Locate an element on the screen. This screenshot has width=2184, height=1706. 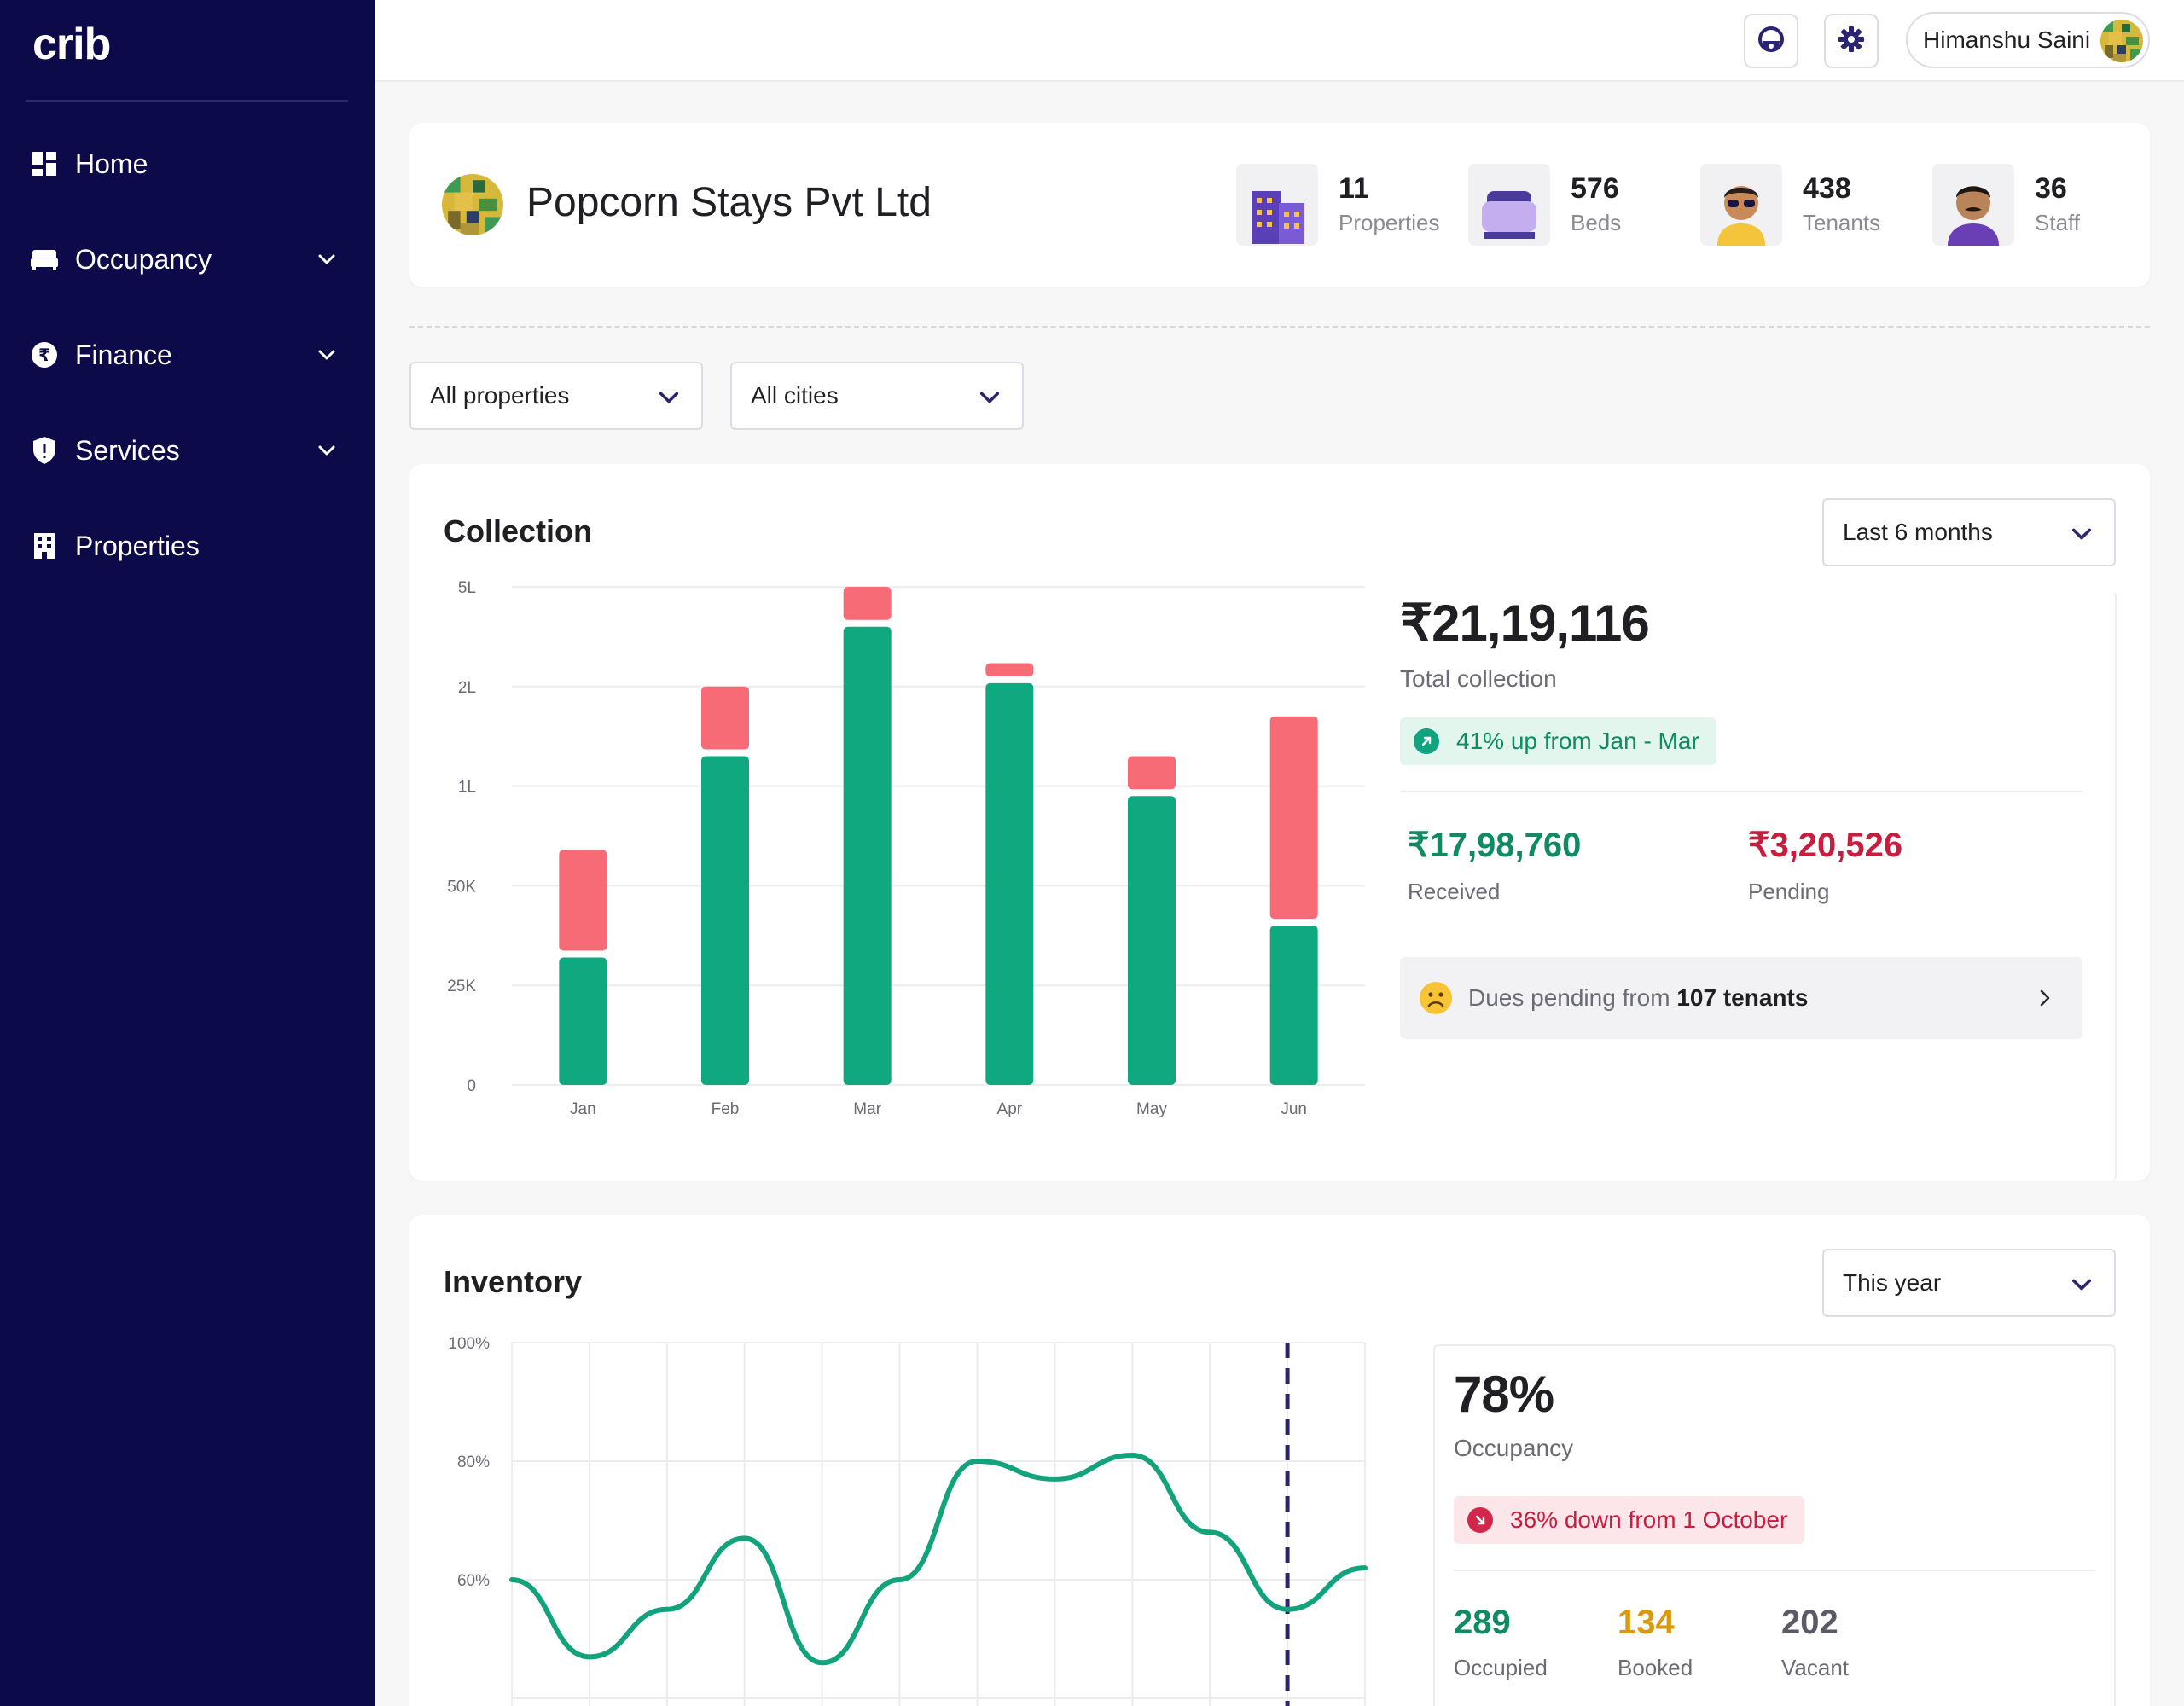
select-value: All cities is located at coordinates (795, 395).